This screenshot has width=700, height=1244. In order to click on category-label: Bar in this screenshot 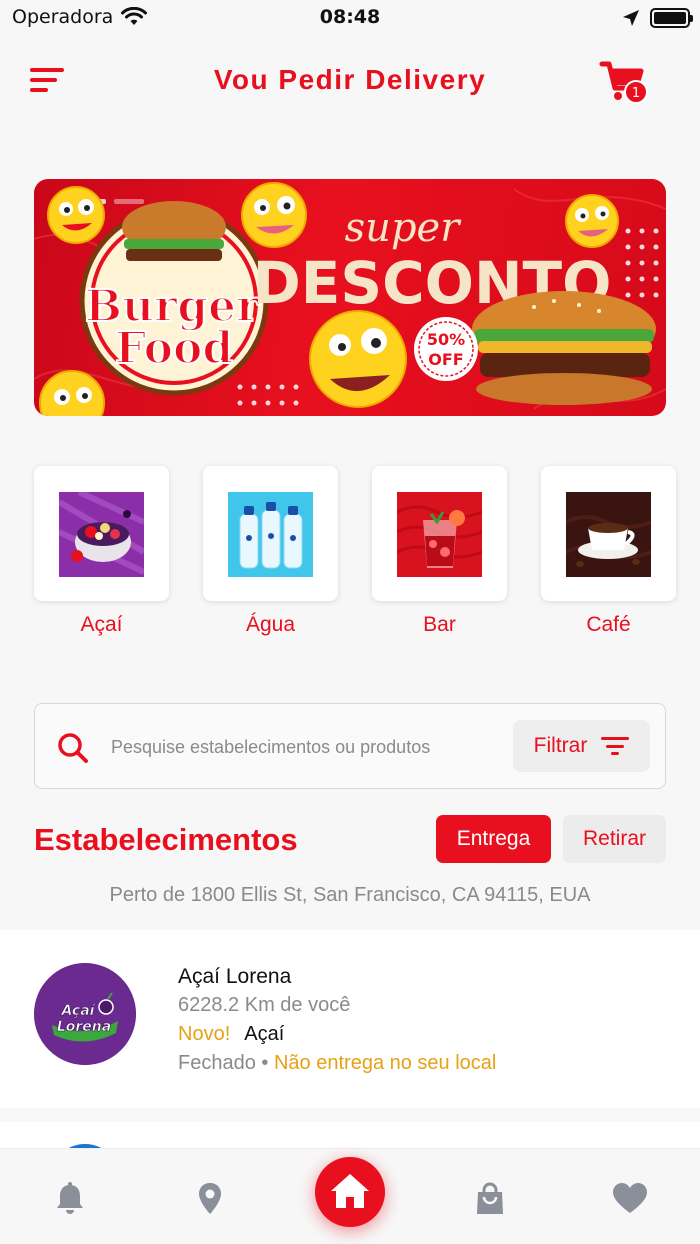, I will do `click(439, 624)`.